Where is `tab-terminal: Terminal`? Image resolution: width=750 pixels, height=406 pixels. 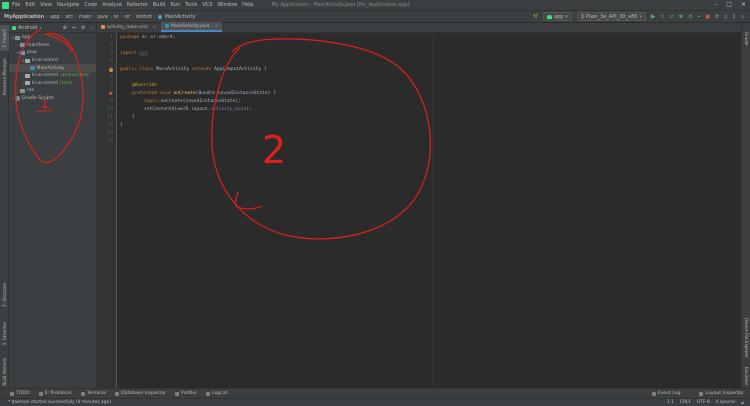 tab-terminal: Terminal is located at coordinates (93, 393).